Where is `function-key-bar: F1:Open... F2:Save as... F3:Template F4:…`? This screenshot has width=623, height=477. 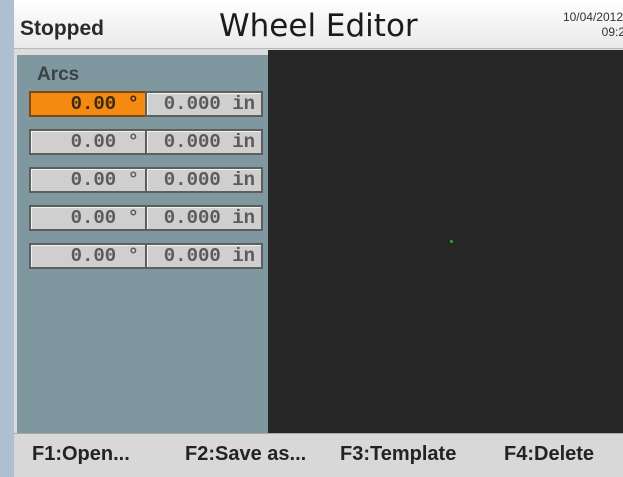 function-key-bar: F1:Open... F2:Save as... F3:Template F4:… is located at coordinates (318, 455).